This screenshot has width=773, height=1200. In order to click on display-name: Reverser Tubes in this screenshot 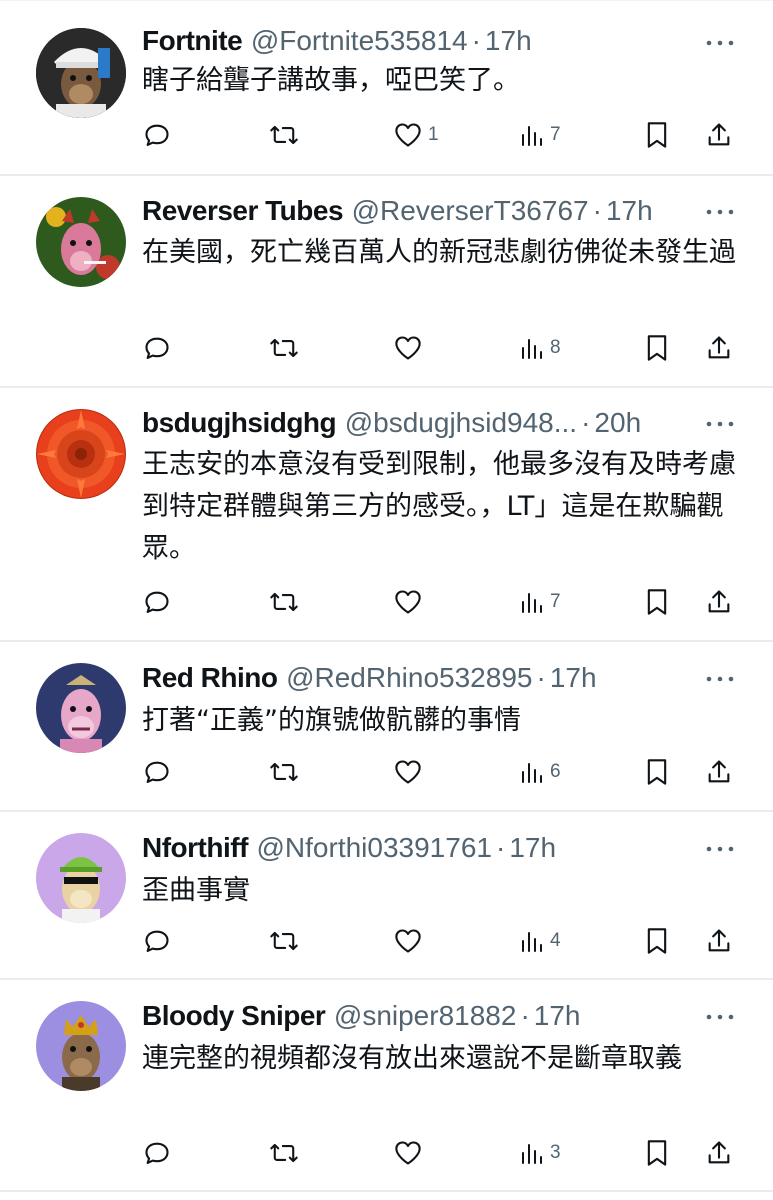, I will do `click(243, 210)`.